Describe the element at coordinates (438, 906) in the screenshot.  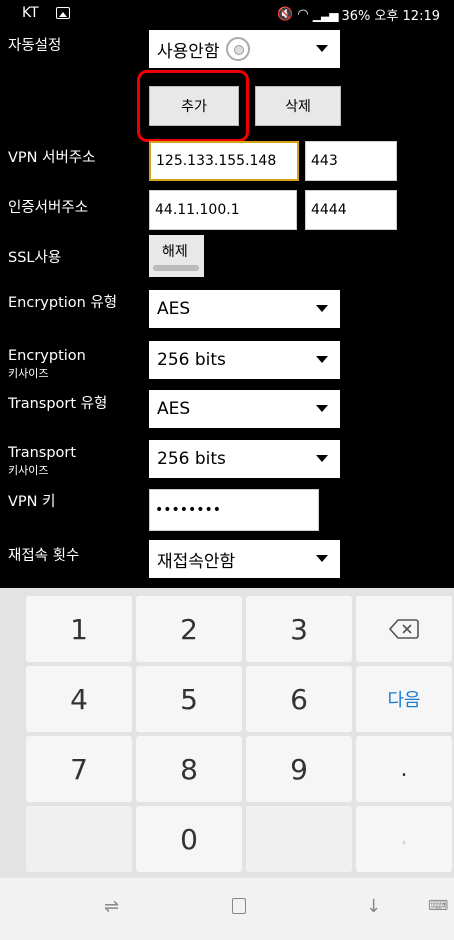
I see `keyboard-icon: ⌨` at that location.